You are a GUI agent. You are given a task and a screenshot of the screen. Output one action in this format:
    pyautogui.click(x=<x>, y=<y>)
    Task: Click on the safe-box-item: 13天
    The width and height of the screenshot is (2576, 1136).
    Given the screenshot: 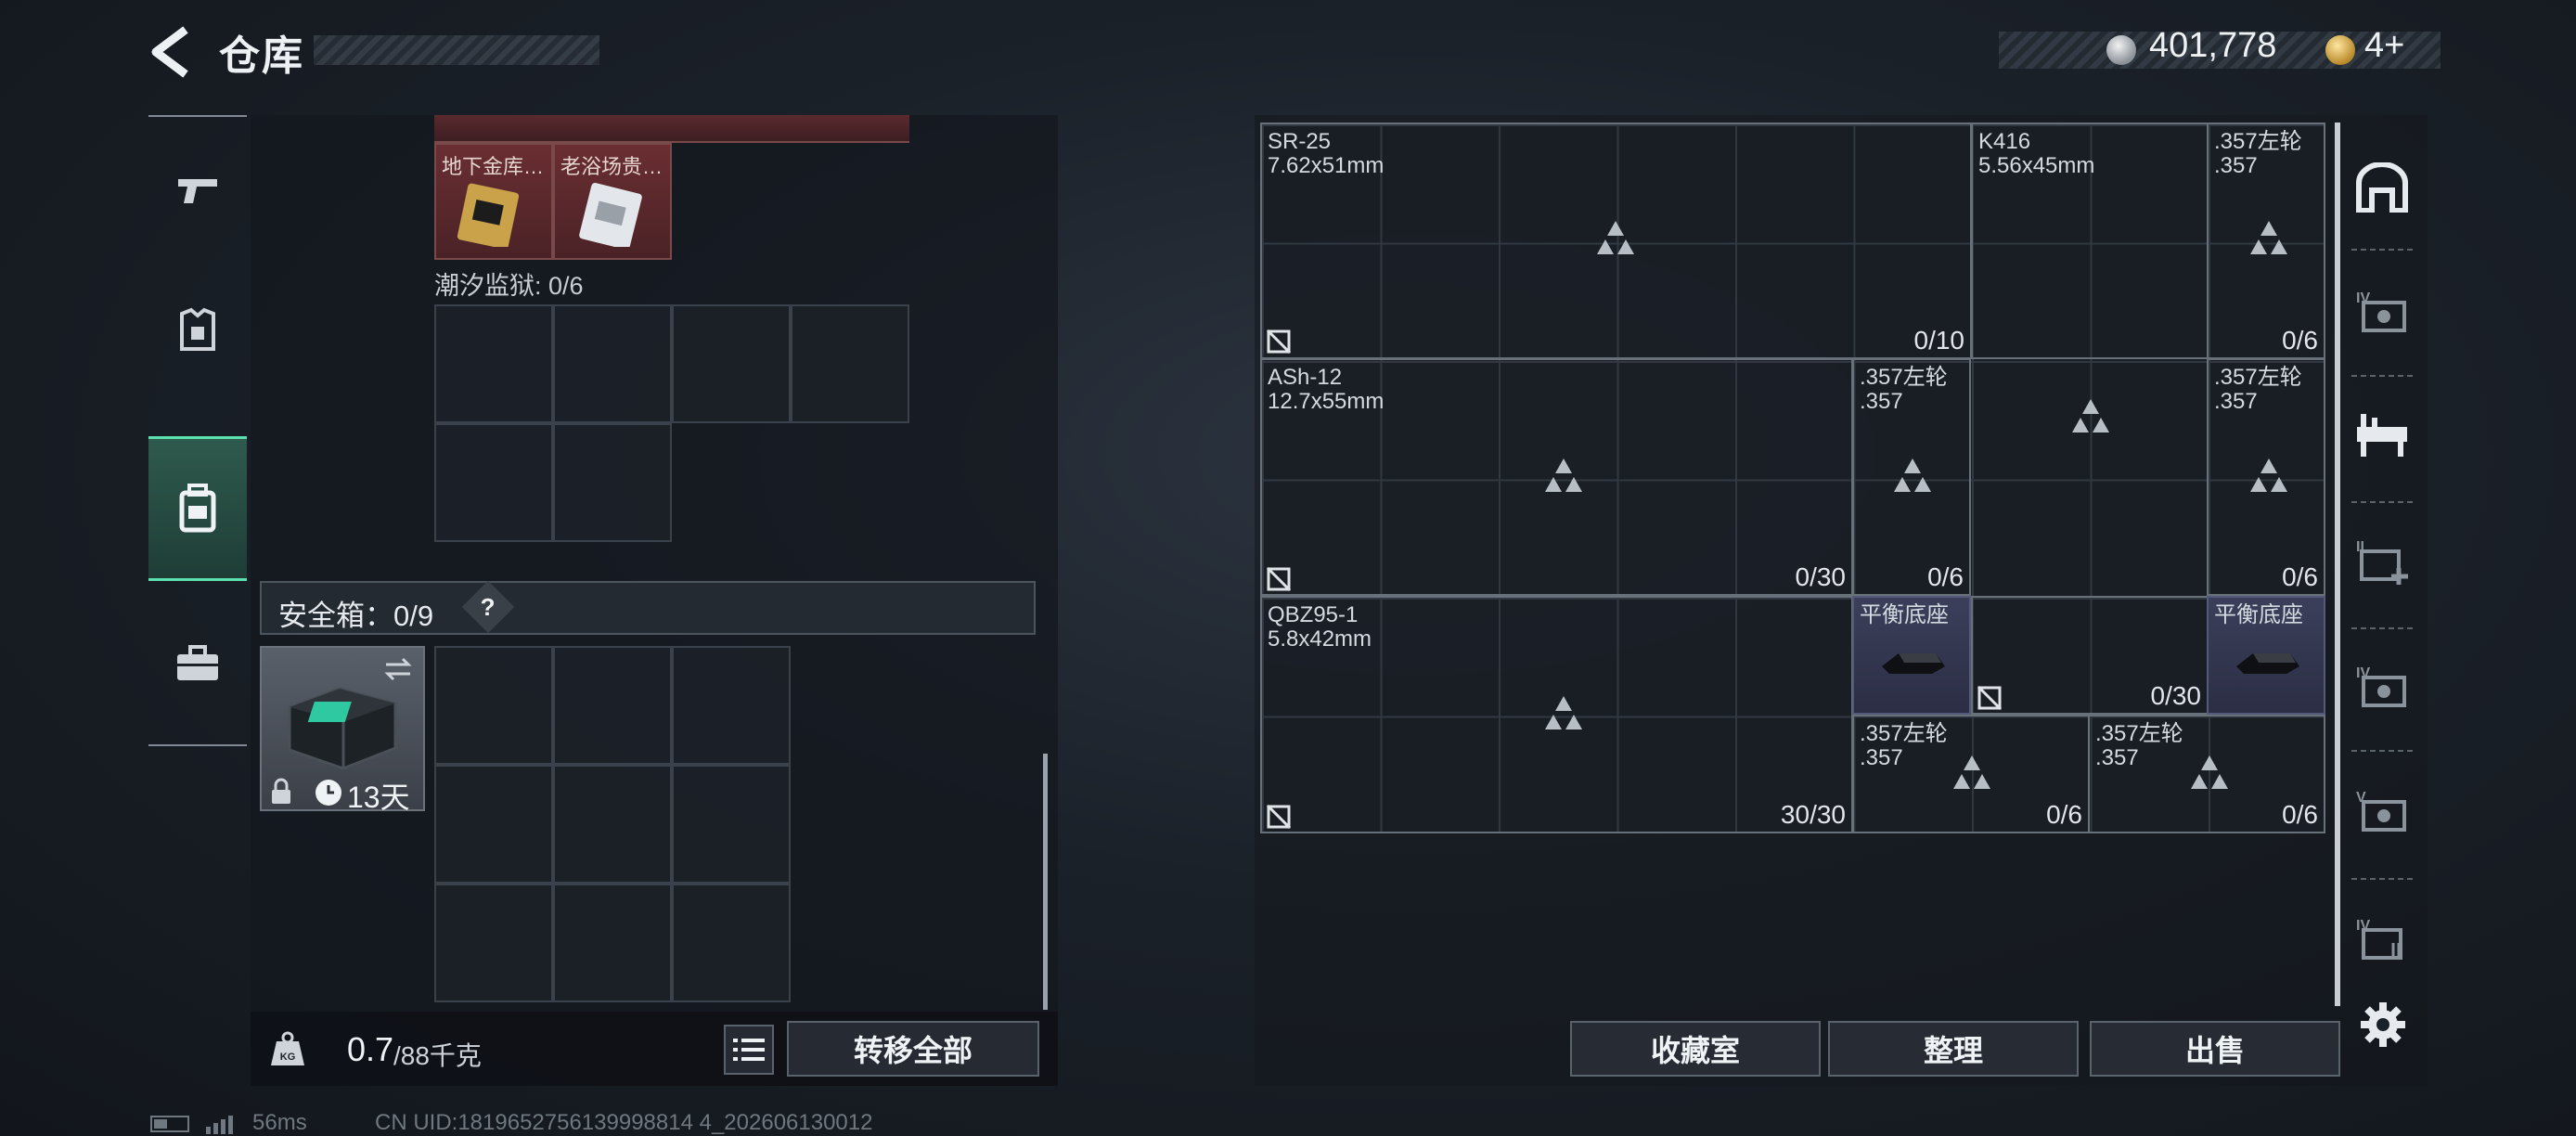 What is the action you would take?
    pyautogui.click(x=342, y=730)
    